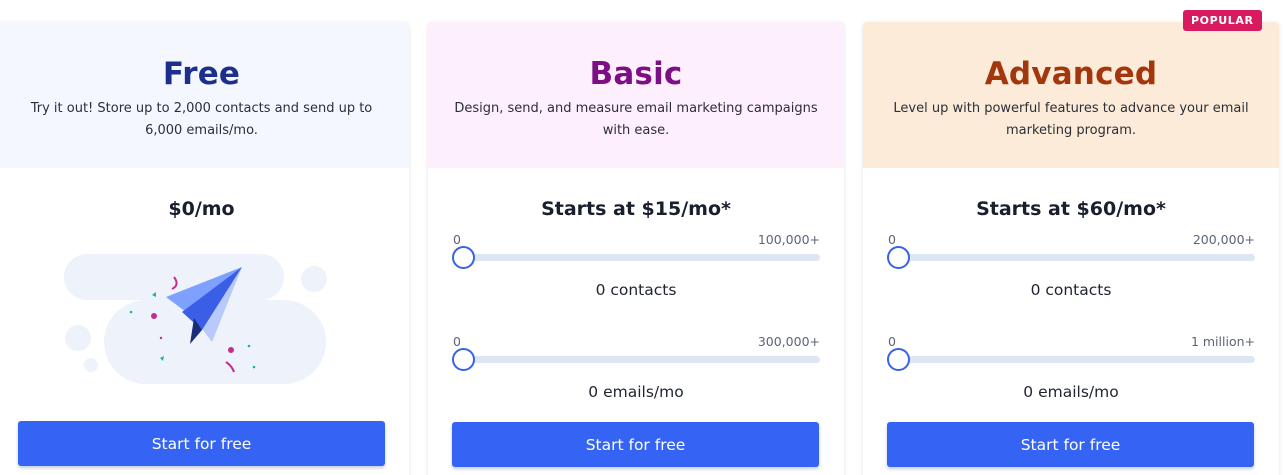 Image resolution: width=1283 pixels, height=475 pixels. Describe the element at coordinates (788, 341) in the screenshot. I see `slider-max-label: 300,000+` at that location.